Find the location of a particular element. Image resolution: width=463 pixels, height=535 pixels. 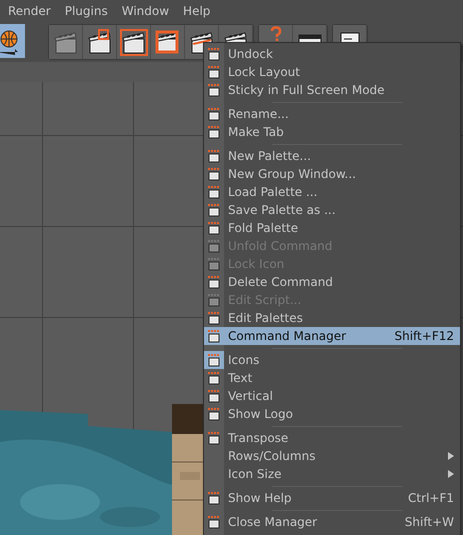

shortcut-text: Shift+W is located at coordinates (429, 522).